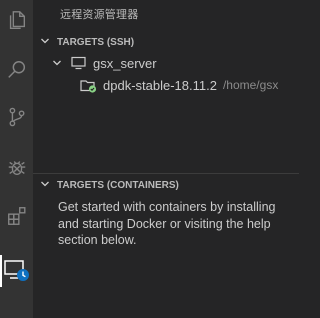  What do you see at coordinates (118, 185) in the screenshot?
I see `section-title-containers: TARGETS (CONTAINERS)` at bounding box center [118, 185].